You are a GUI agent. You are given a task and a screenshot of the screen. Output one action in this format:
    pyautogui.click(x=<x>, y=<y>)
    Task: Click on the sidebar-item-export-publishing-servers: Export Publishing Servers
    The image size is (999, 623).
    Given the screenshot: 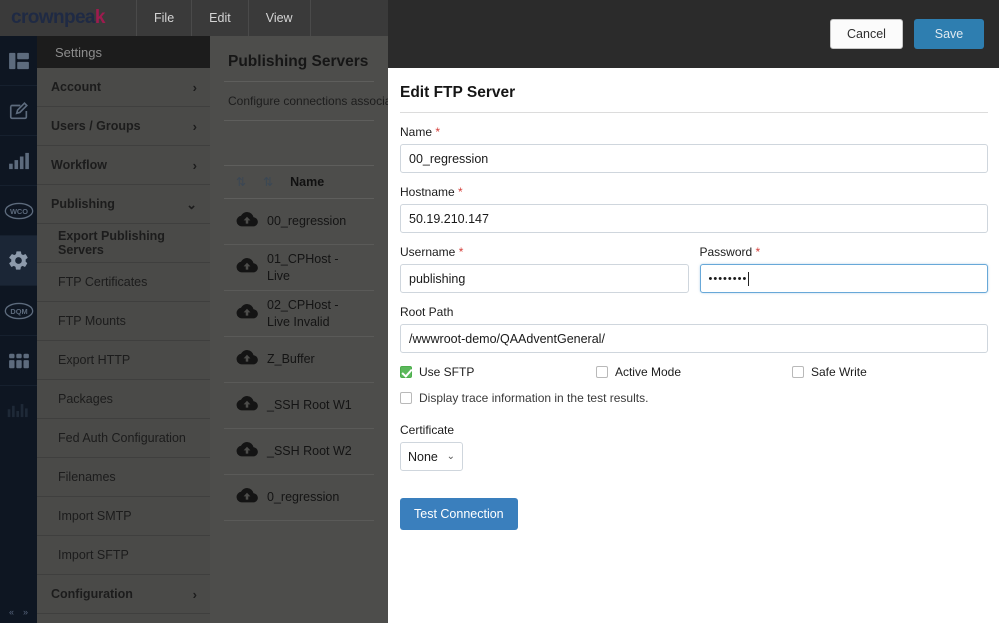 What is the action you would take?
    pyautogui.click(x=123, y=243)
    